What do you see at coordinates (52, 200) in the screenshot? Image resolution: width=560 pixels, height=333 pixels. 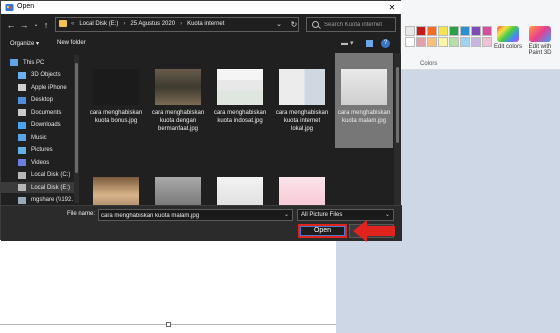 I see `sidebar-item-label: mgshare (\\192.` at bounding box center [52, 200].